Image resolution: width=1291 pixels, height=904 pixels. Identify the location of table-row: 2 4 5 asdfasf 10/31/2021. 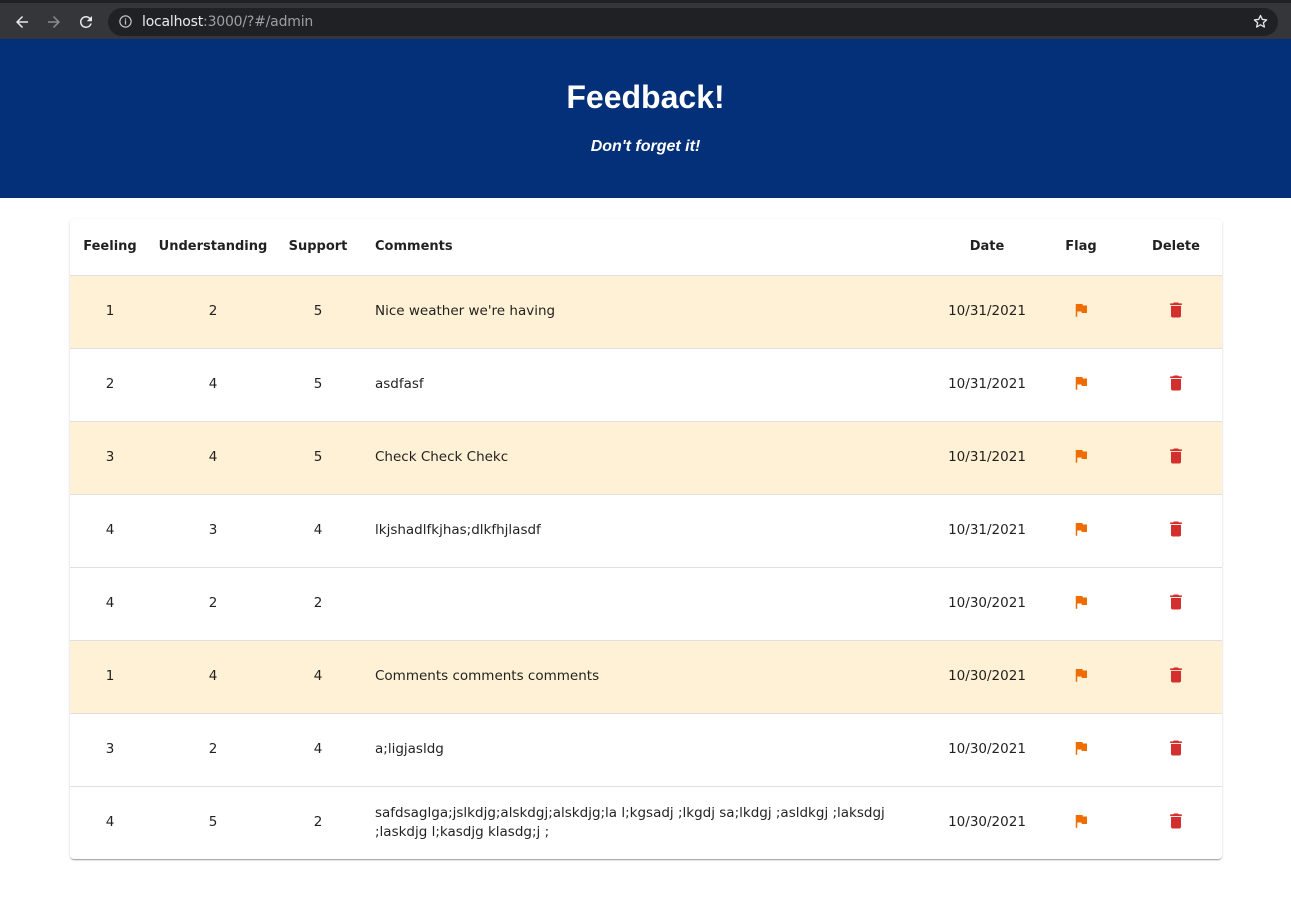
(646, 385).